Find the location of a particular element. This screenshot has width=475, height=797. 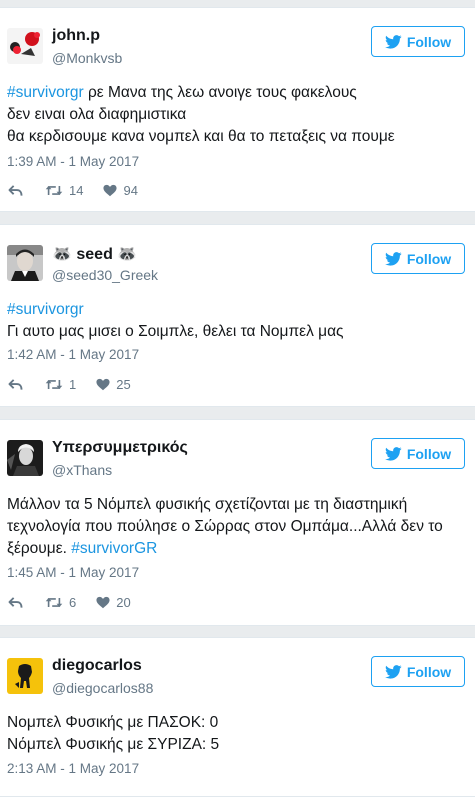

display-name: diegocarlos is located at coordinates (97, 666).